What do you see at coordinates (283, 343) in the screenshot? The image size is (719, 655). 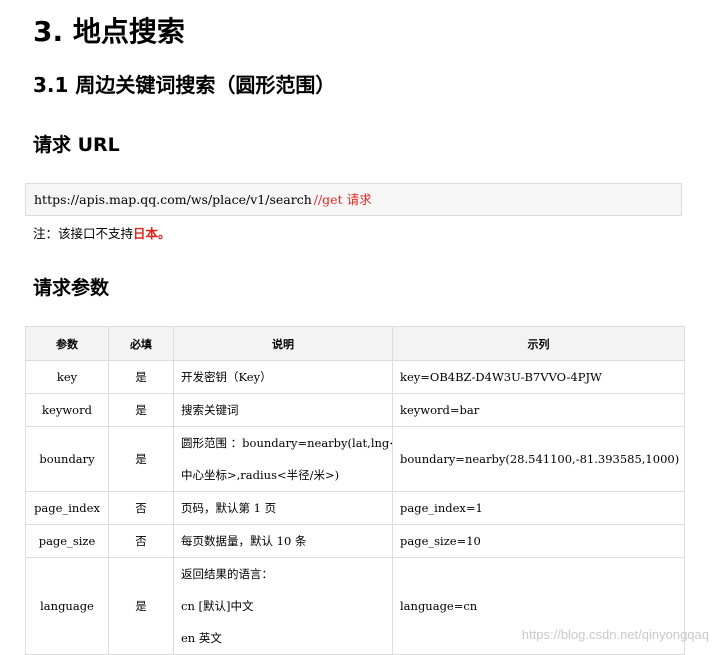 I see `header-description: 说明` at bounding box center [283, 343].